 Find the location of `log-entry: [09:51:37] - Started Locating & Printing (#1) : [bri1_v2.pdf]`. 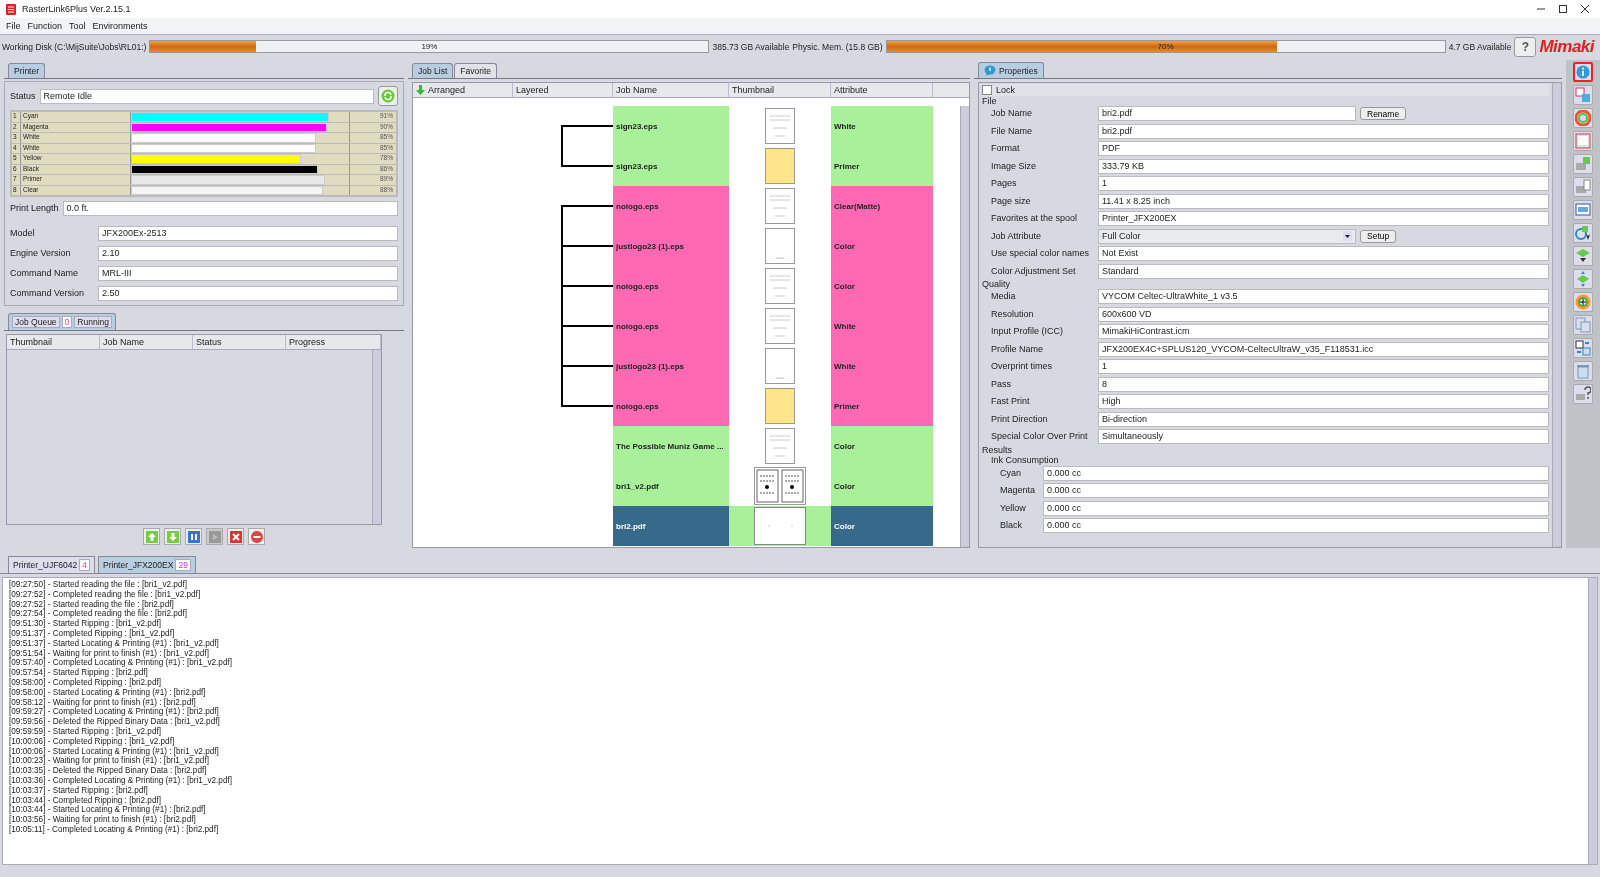

log-entry: [09:51:37] - Started Locating & Printing (#1) : [bri1_v2.pdf] is located at coordinates (114, 643).